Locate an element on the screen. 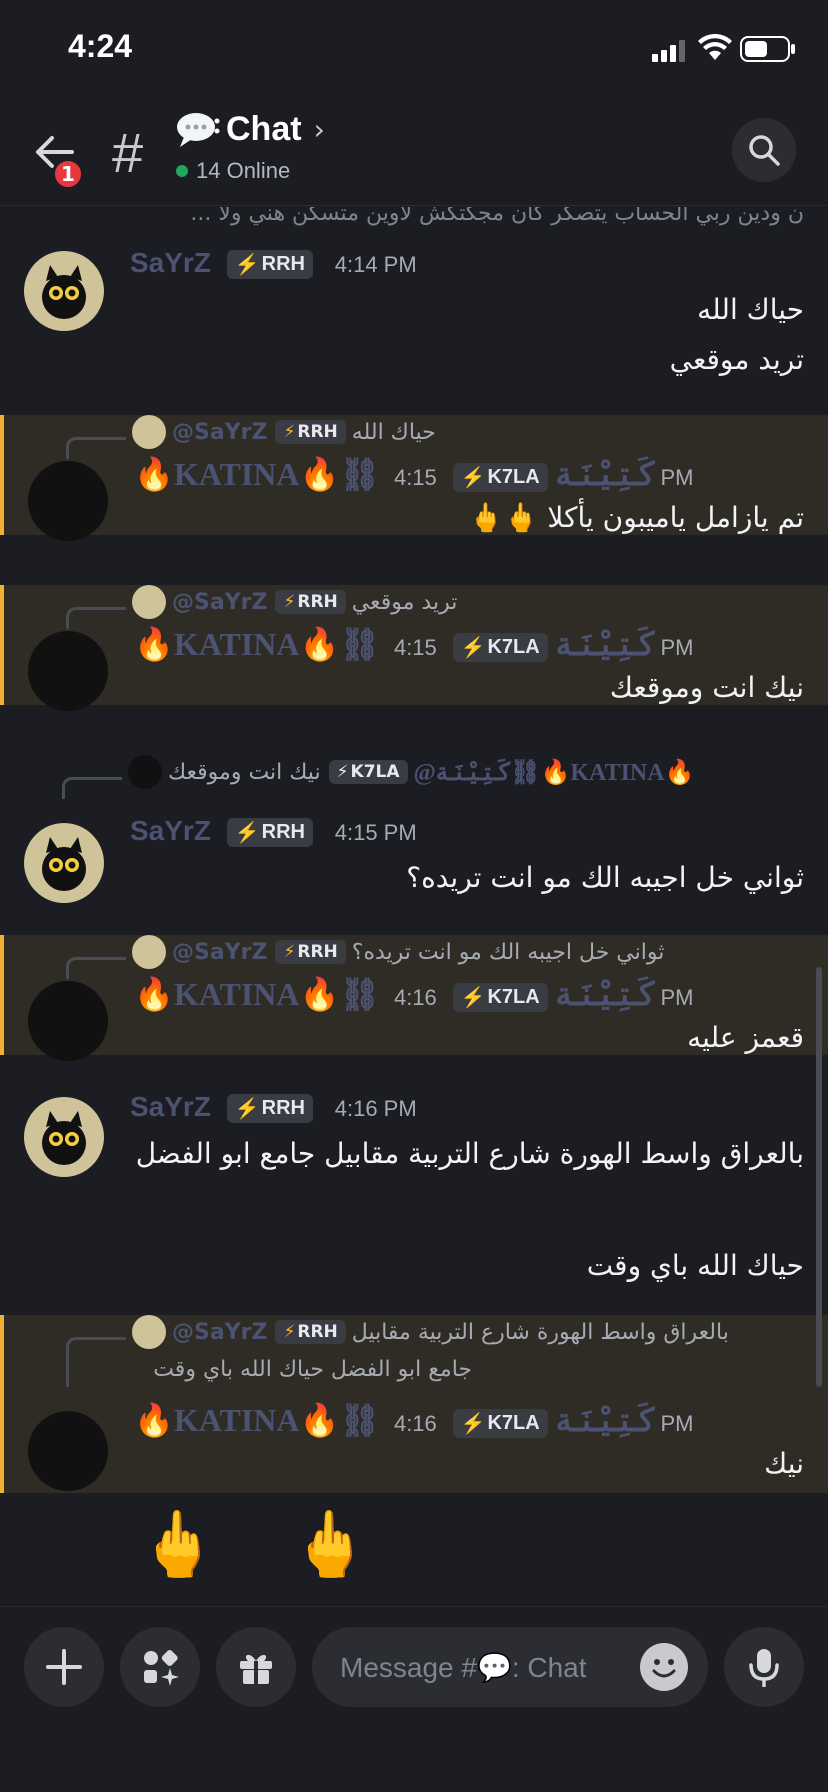 The height and width of the screenshot is (1792, 828). message-header: SaYrZ ⚡ RRH 4:15 PM is located at coordinates (273, 831).